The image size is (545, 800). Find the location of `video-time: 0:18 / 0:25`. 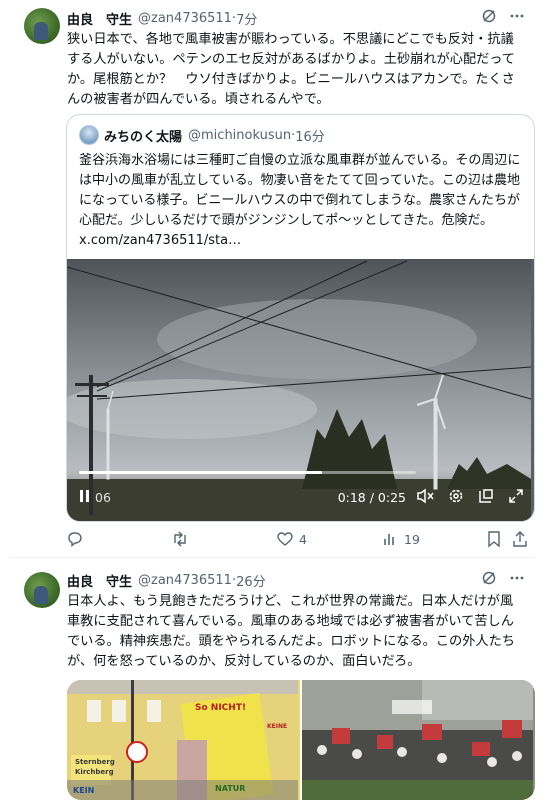

video-time: 0:18 / 0:25 is located at coordinates (371, 497).